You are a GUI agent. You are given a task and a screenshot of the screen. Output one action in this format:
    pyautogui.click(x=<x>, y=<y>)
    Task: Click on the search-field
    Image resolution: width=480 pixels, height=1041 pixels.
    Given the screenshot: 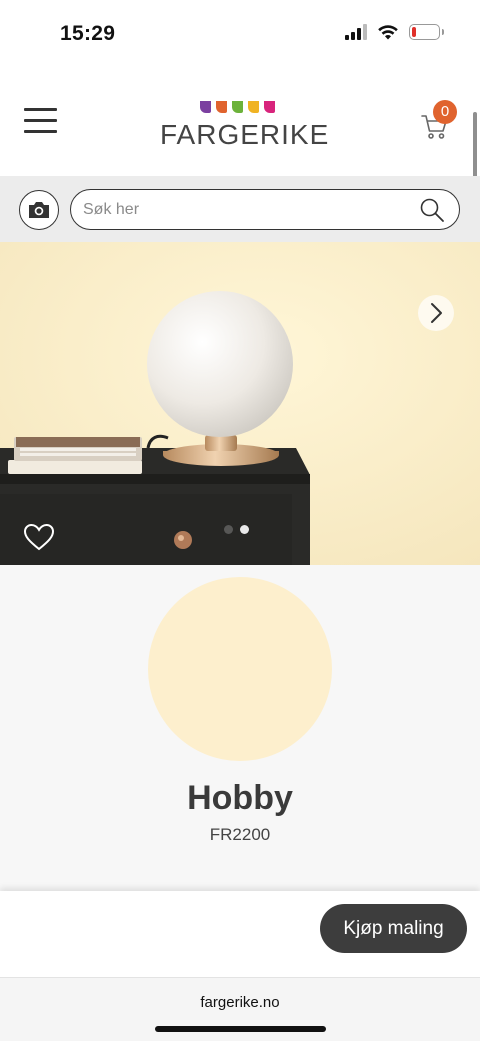 What is the action you would take?
    pyautogui.click(x=265, y=209)
    